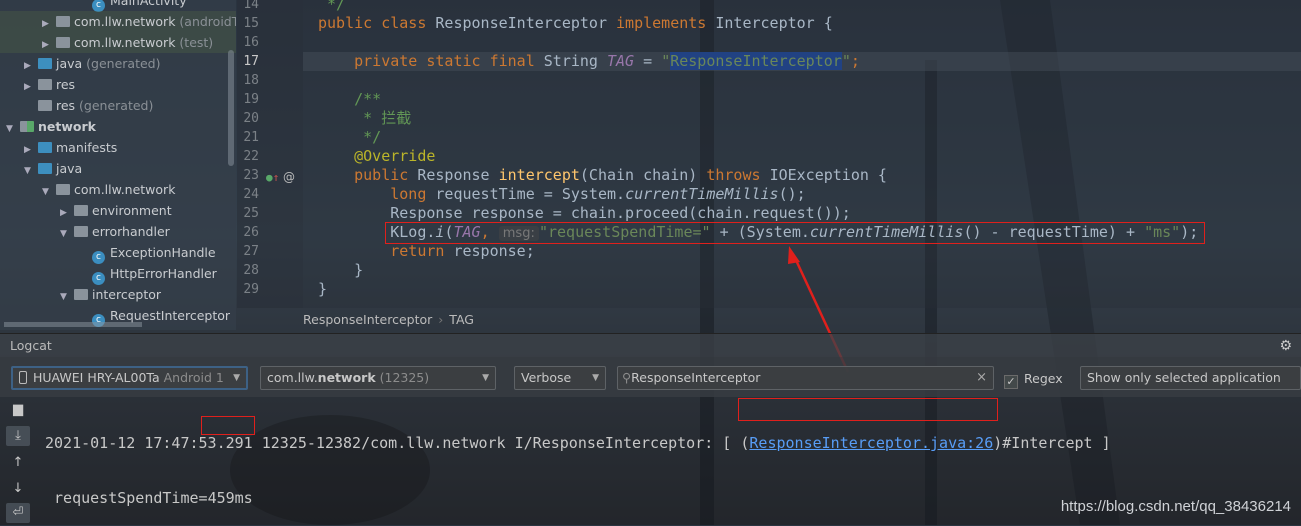  What do you see at coordinates (191, 377) in the screenshot?
I see `device-android-version: Android 1` at bounding box center [191, 377].